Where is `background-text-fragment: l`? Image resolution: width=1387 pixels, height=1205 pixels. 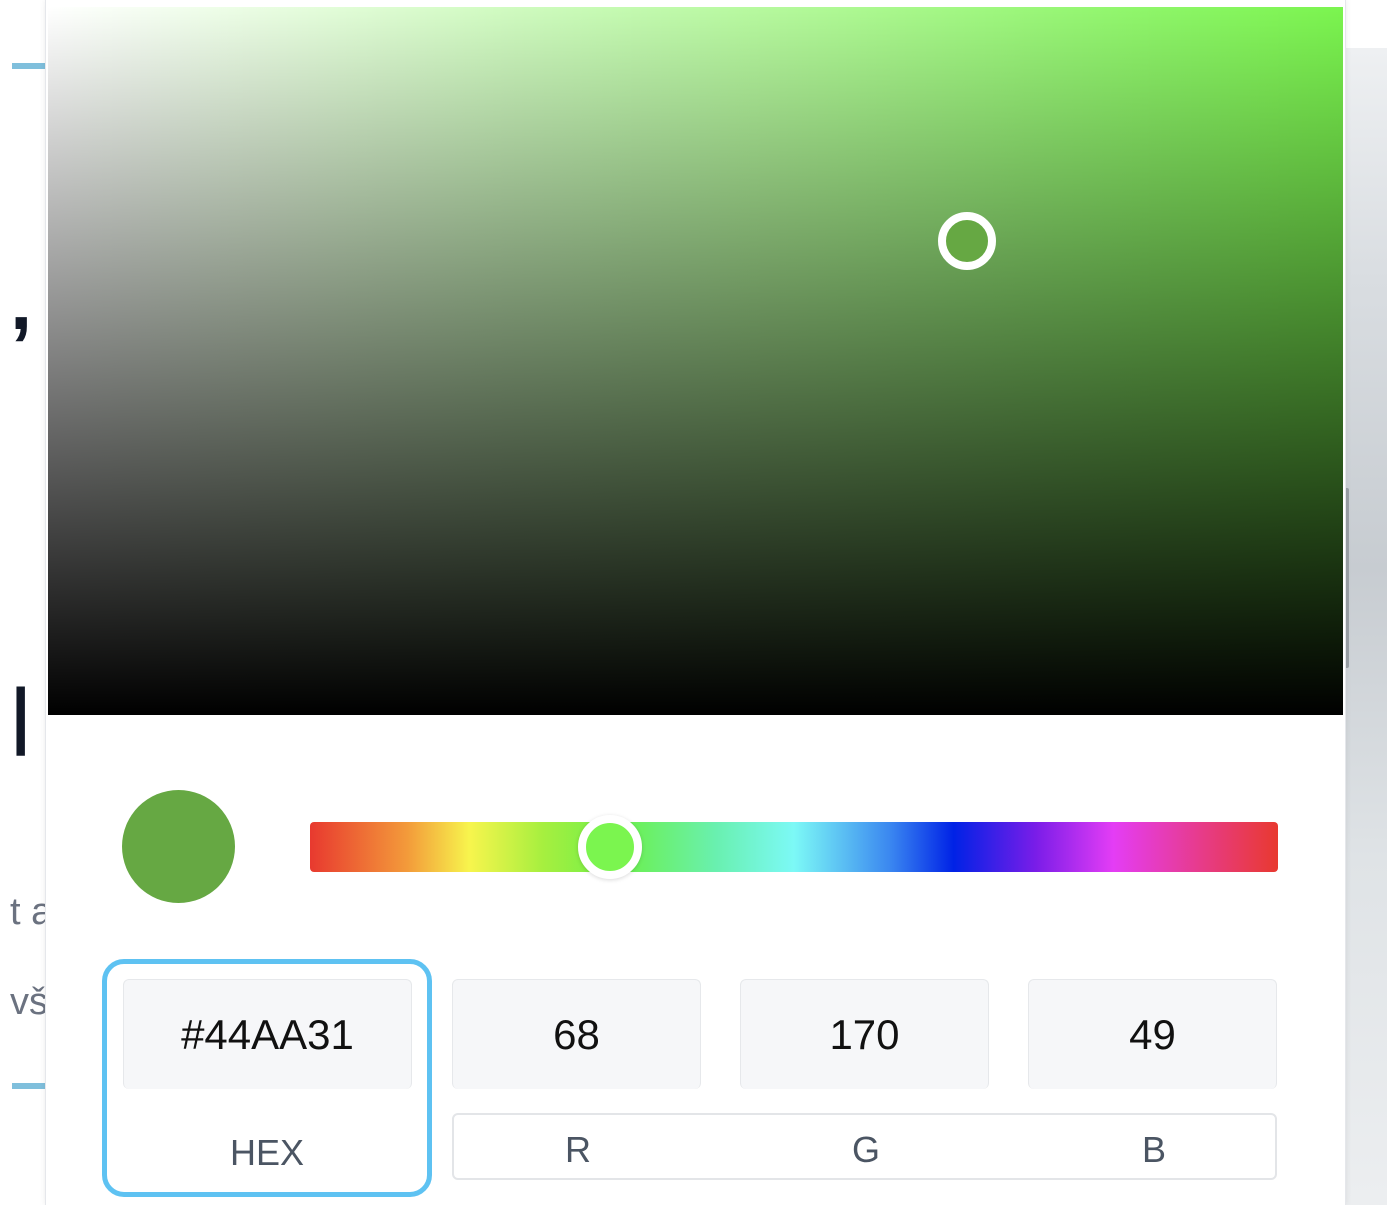
background-text-fragment: l is located at coordinates (21, 724).